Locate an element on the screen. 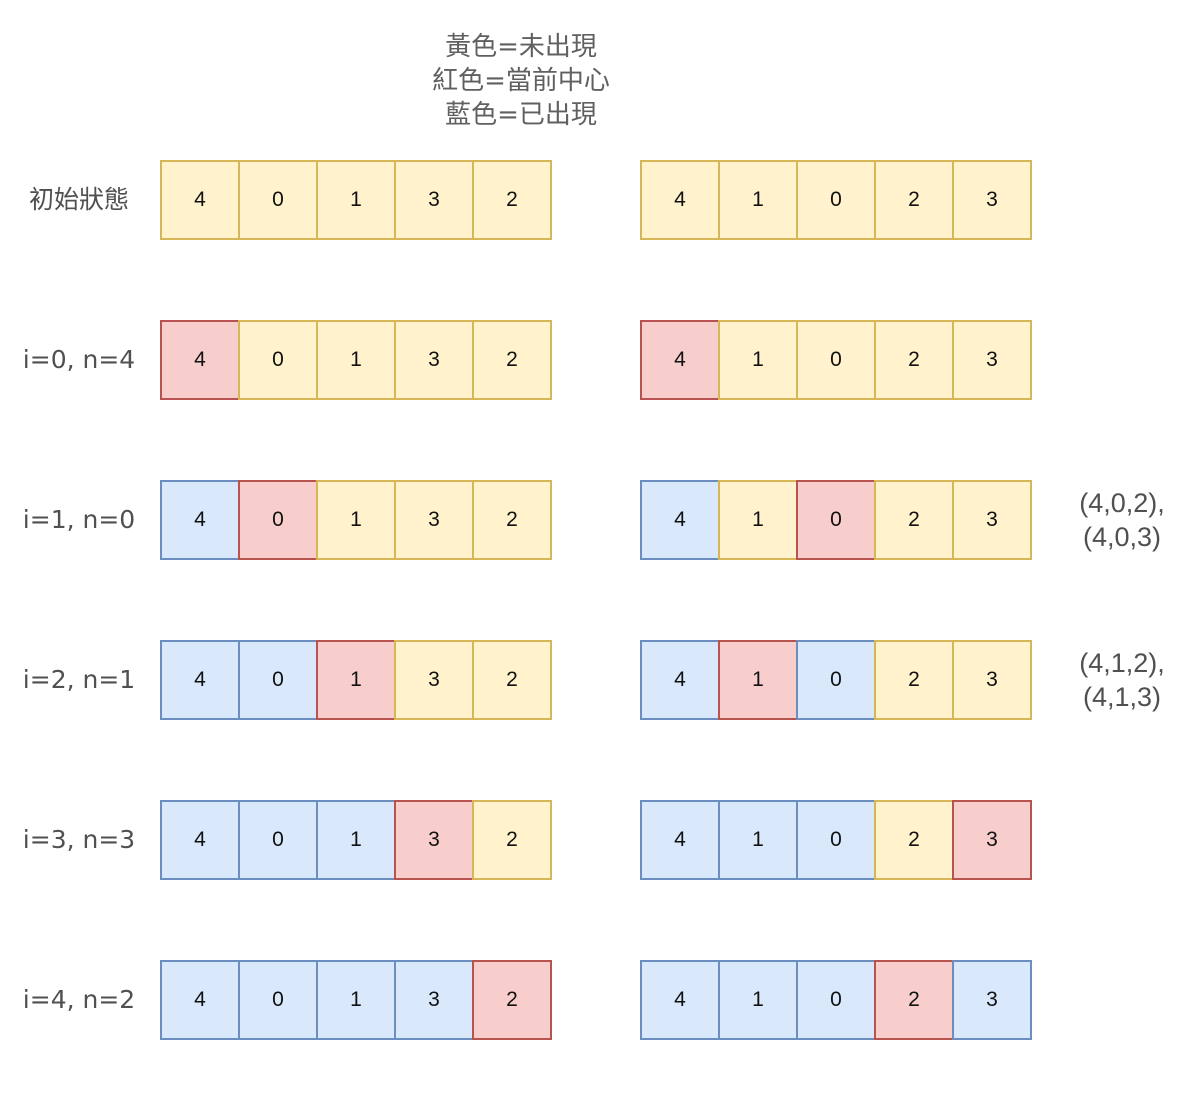 The image size is (1202, 1093). row-label: i=4, n=2 is located at coordinates (79, 999).